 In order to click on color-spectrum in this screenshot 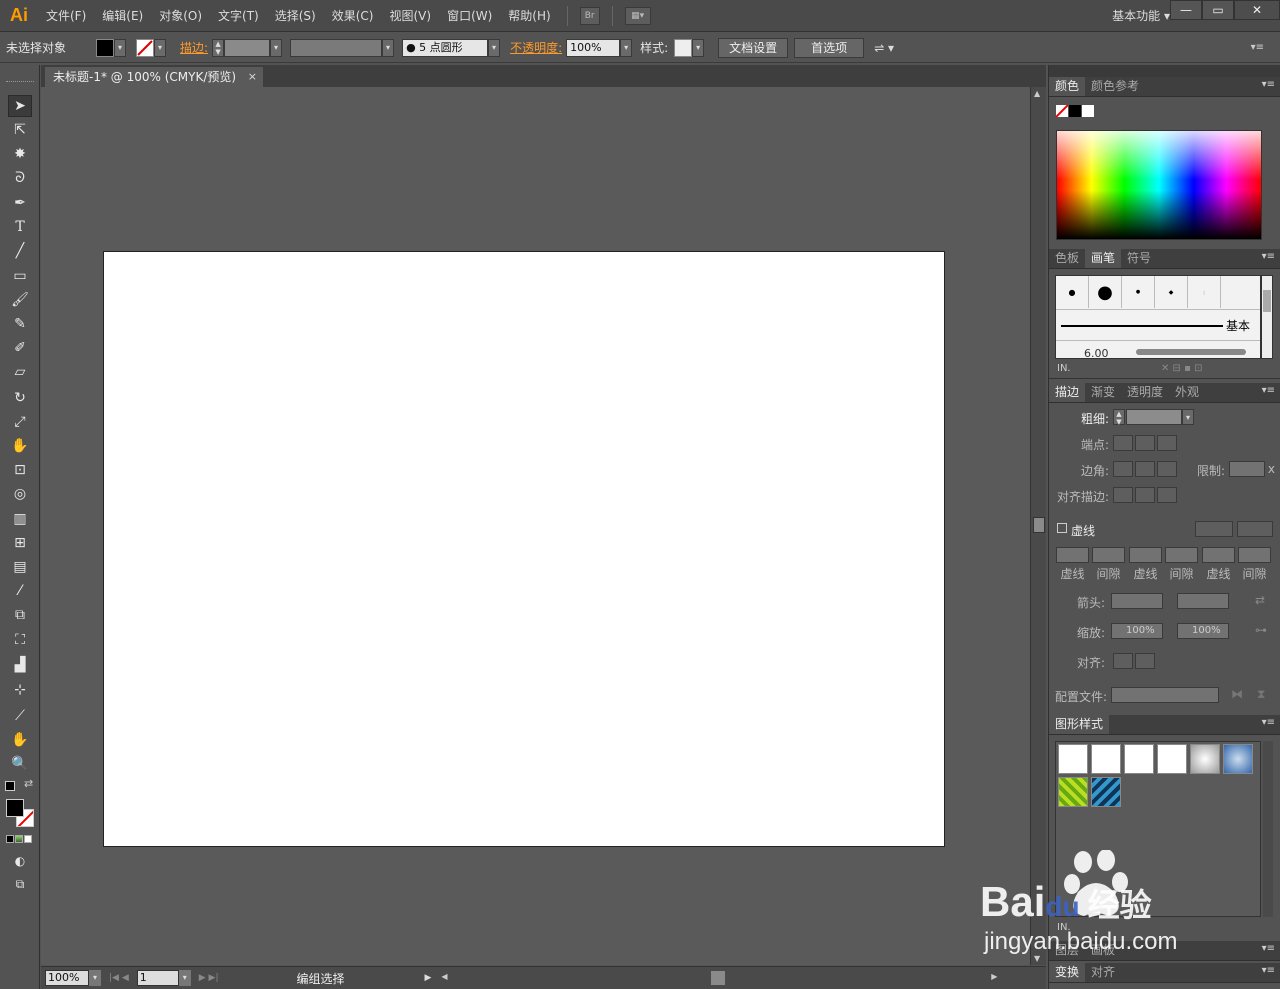, I will do `click(1159, 185)`.